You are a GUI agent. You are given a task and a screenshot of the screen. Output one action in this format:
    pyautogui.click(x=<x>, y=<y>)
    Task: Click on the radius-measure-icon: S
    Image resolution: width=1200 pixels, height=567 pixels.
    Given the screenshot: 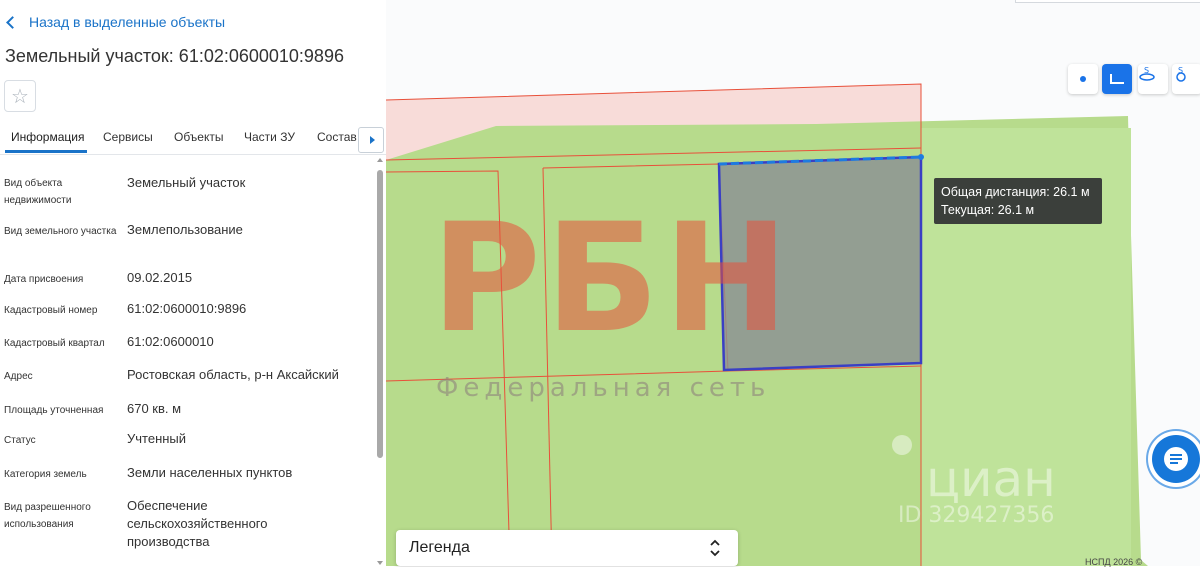 What is the action you would take?
    pyautogui.click(x=1181, y=74)
    